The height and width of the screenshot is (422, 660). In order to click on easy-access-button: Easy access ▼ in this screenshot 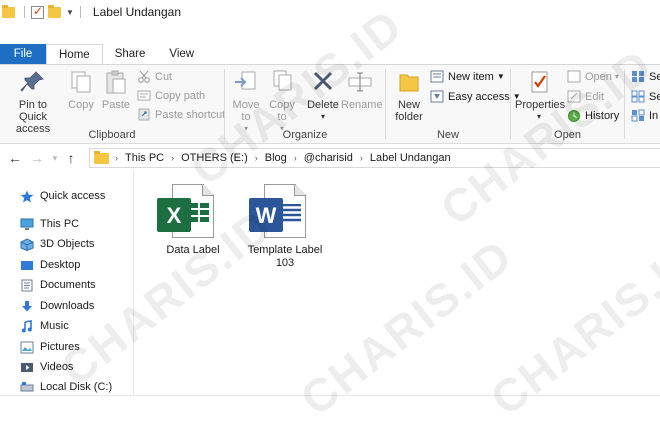, I will do `click(475, 96)`.